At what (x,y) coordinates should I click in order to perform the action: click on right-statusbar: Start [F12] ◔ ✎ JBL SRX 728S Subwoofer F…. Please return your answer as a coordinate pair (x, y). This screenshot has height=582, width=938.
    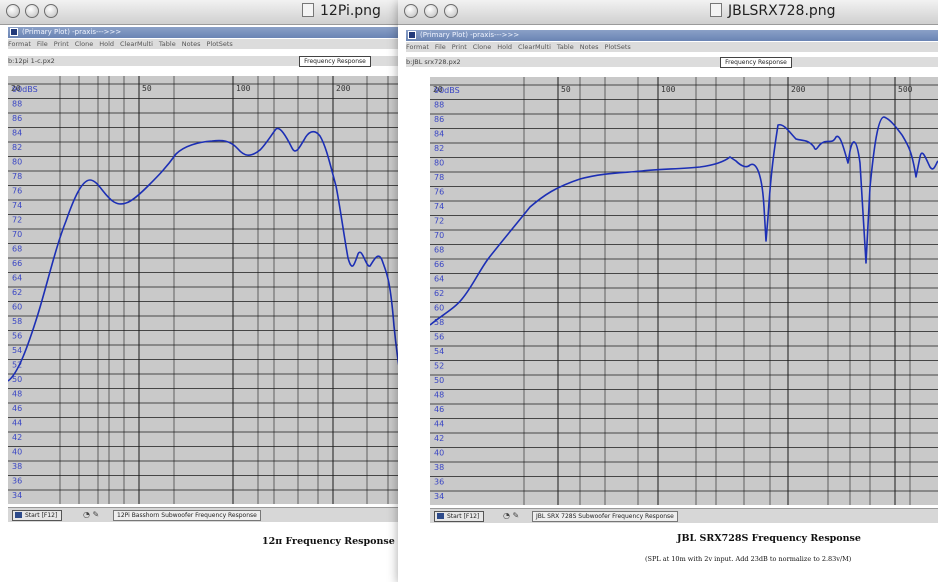
    Looking at the image, I should click on (684, 515).